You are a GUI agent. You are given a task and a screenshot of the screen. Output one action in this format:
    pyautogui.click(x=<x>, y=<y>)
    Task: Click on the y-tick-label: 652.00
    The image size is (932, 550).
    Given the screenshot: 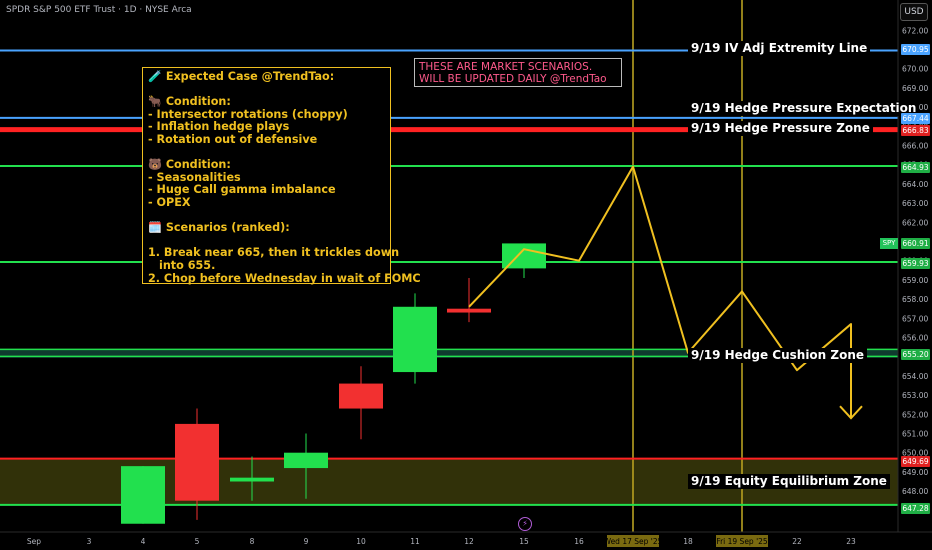 What is the action you would take?
    pyautogui.click(x=915, y=414)
    